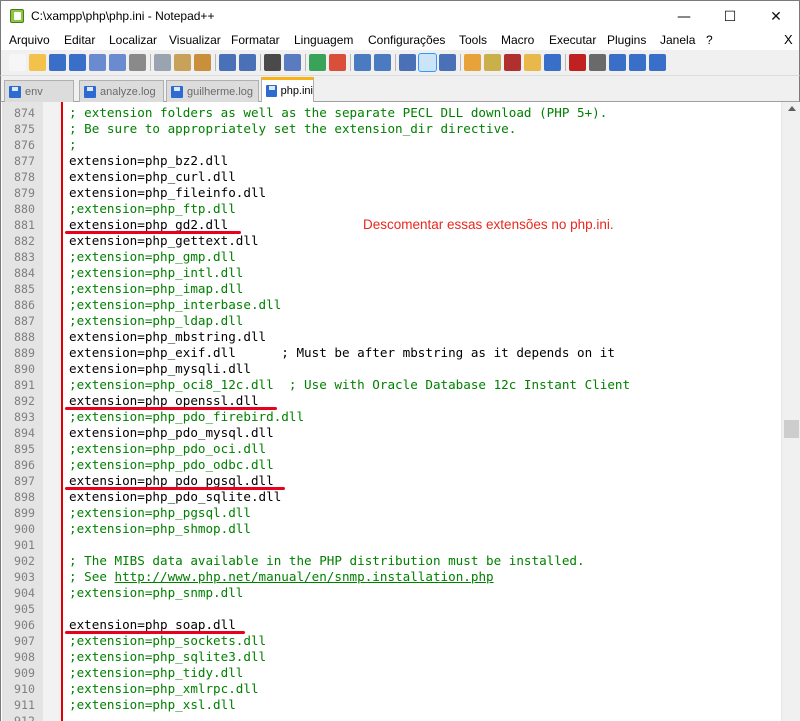 The image size is (800, 721). What do you see at coordinates (791, 429) in the screenshot?
I see `scroll-thumb` at bounding box center [791, 429].